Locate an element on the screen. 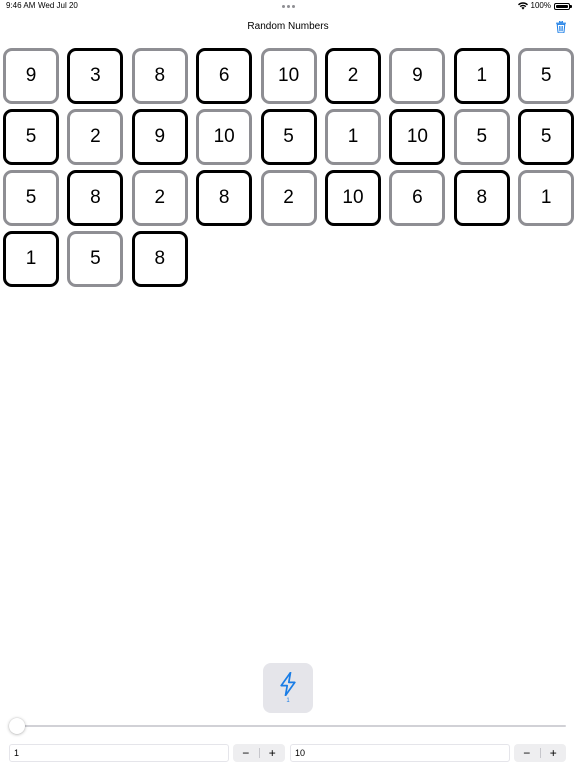 The image size is (576, 768). generate-count: 1 is located at coordinates (288, 700).